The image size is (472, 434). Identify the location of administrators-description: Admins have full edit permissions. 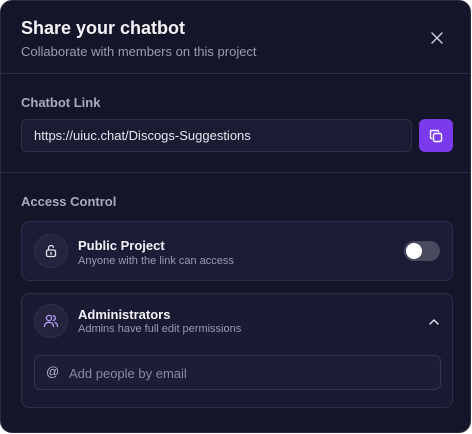
(160, 329).